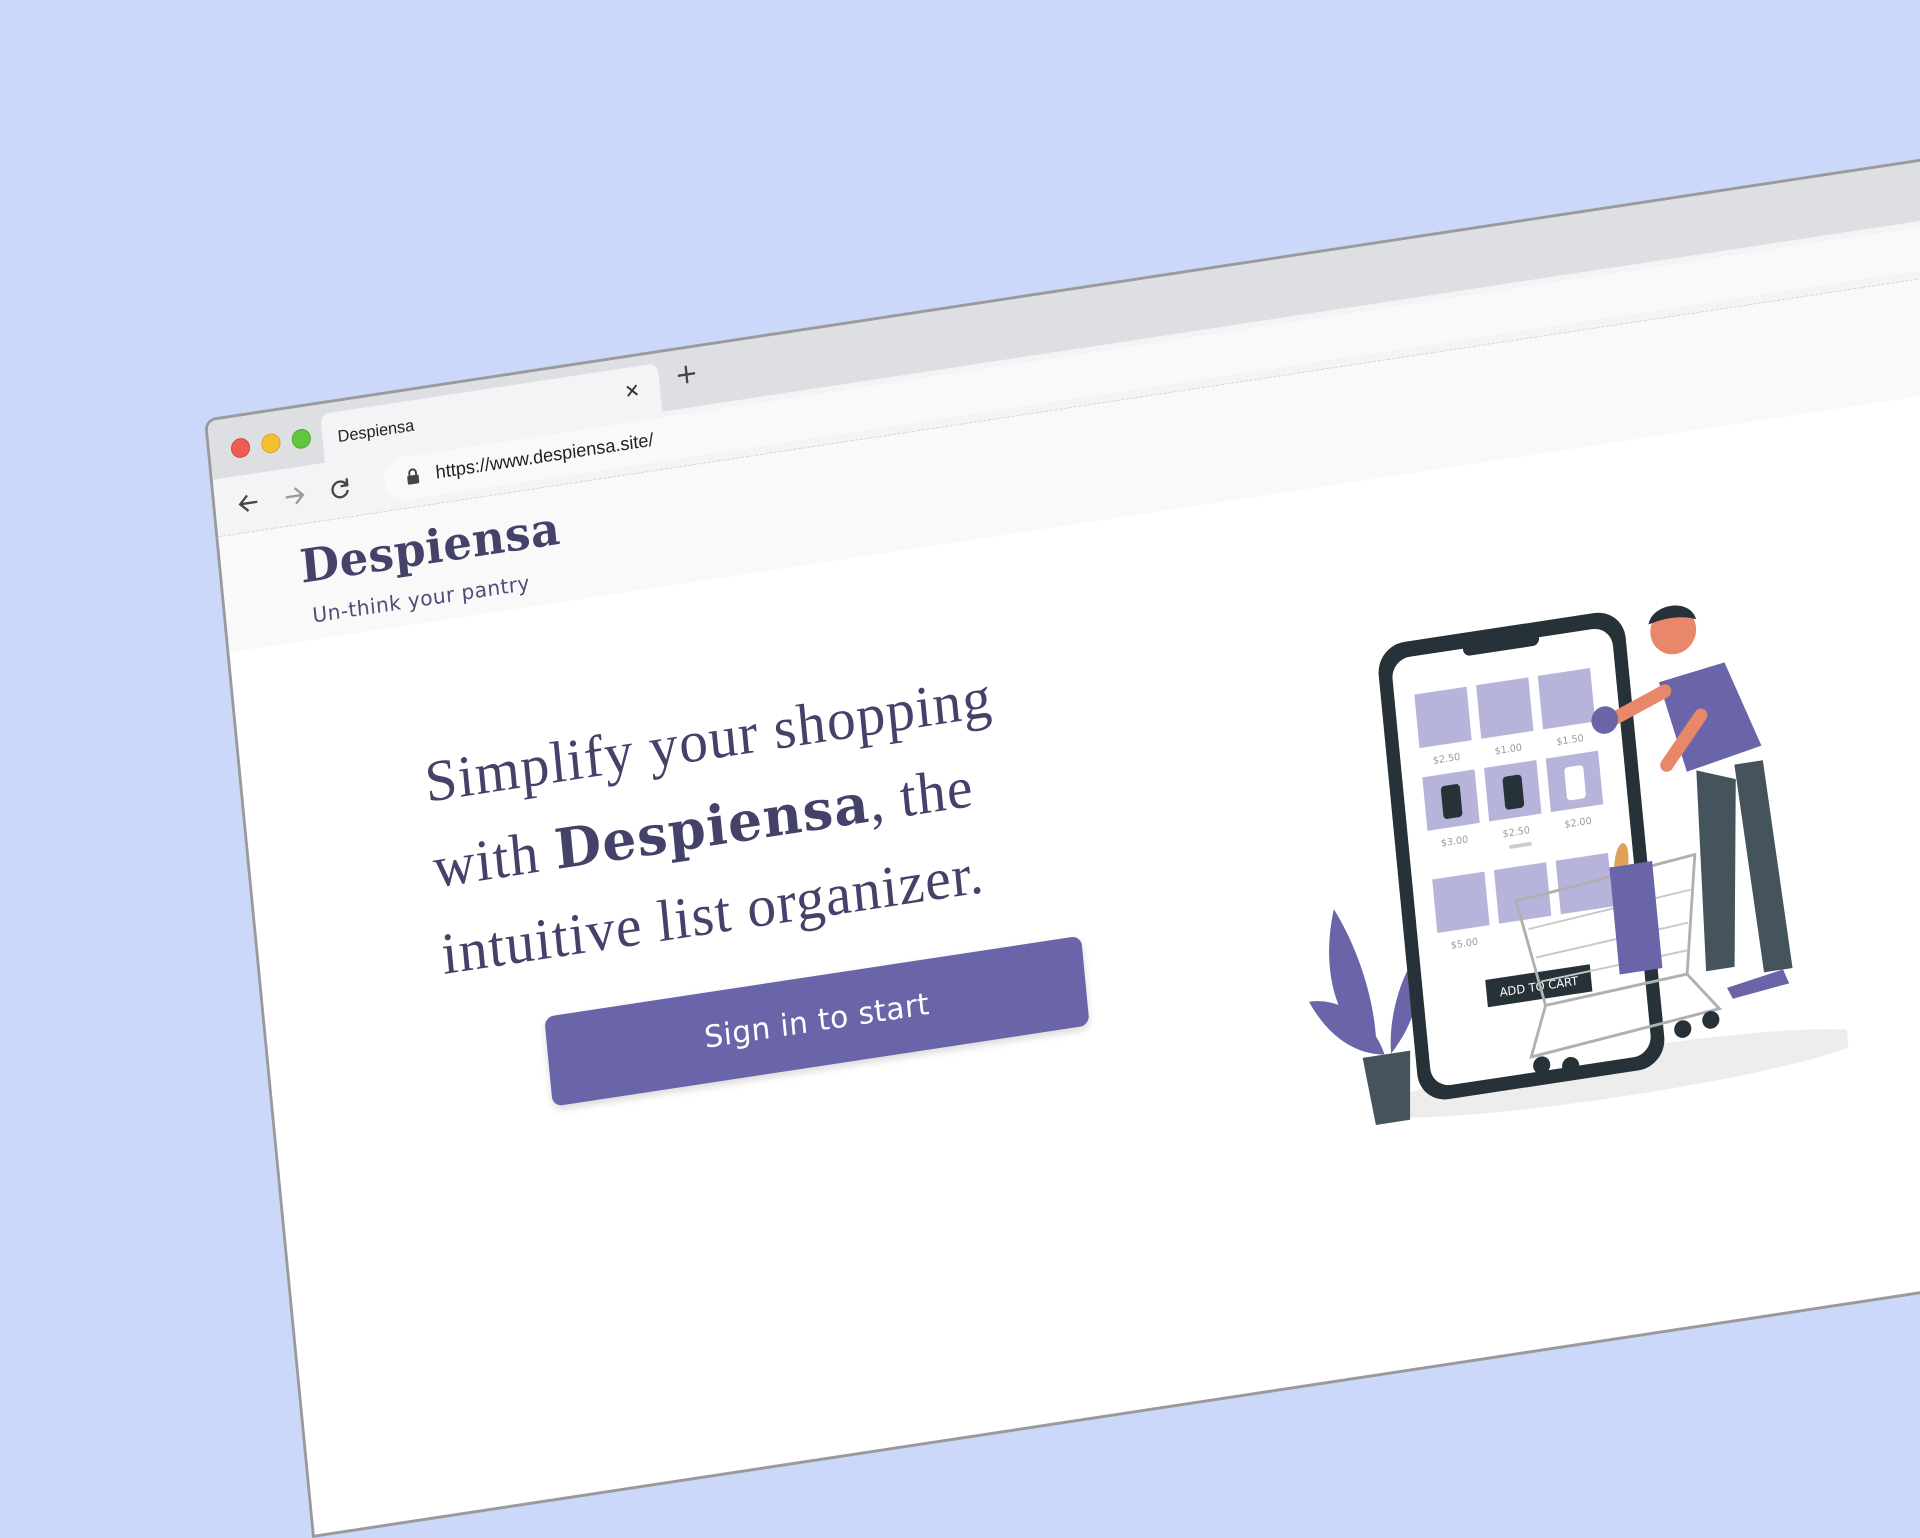  What do you see at coordinates (294, 496) in the screenshot?
I see `forward-arrow-icon` at bounding box center [294, 496].